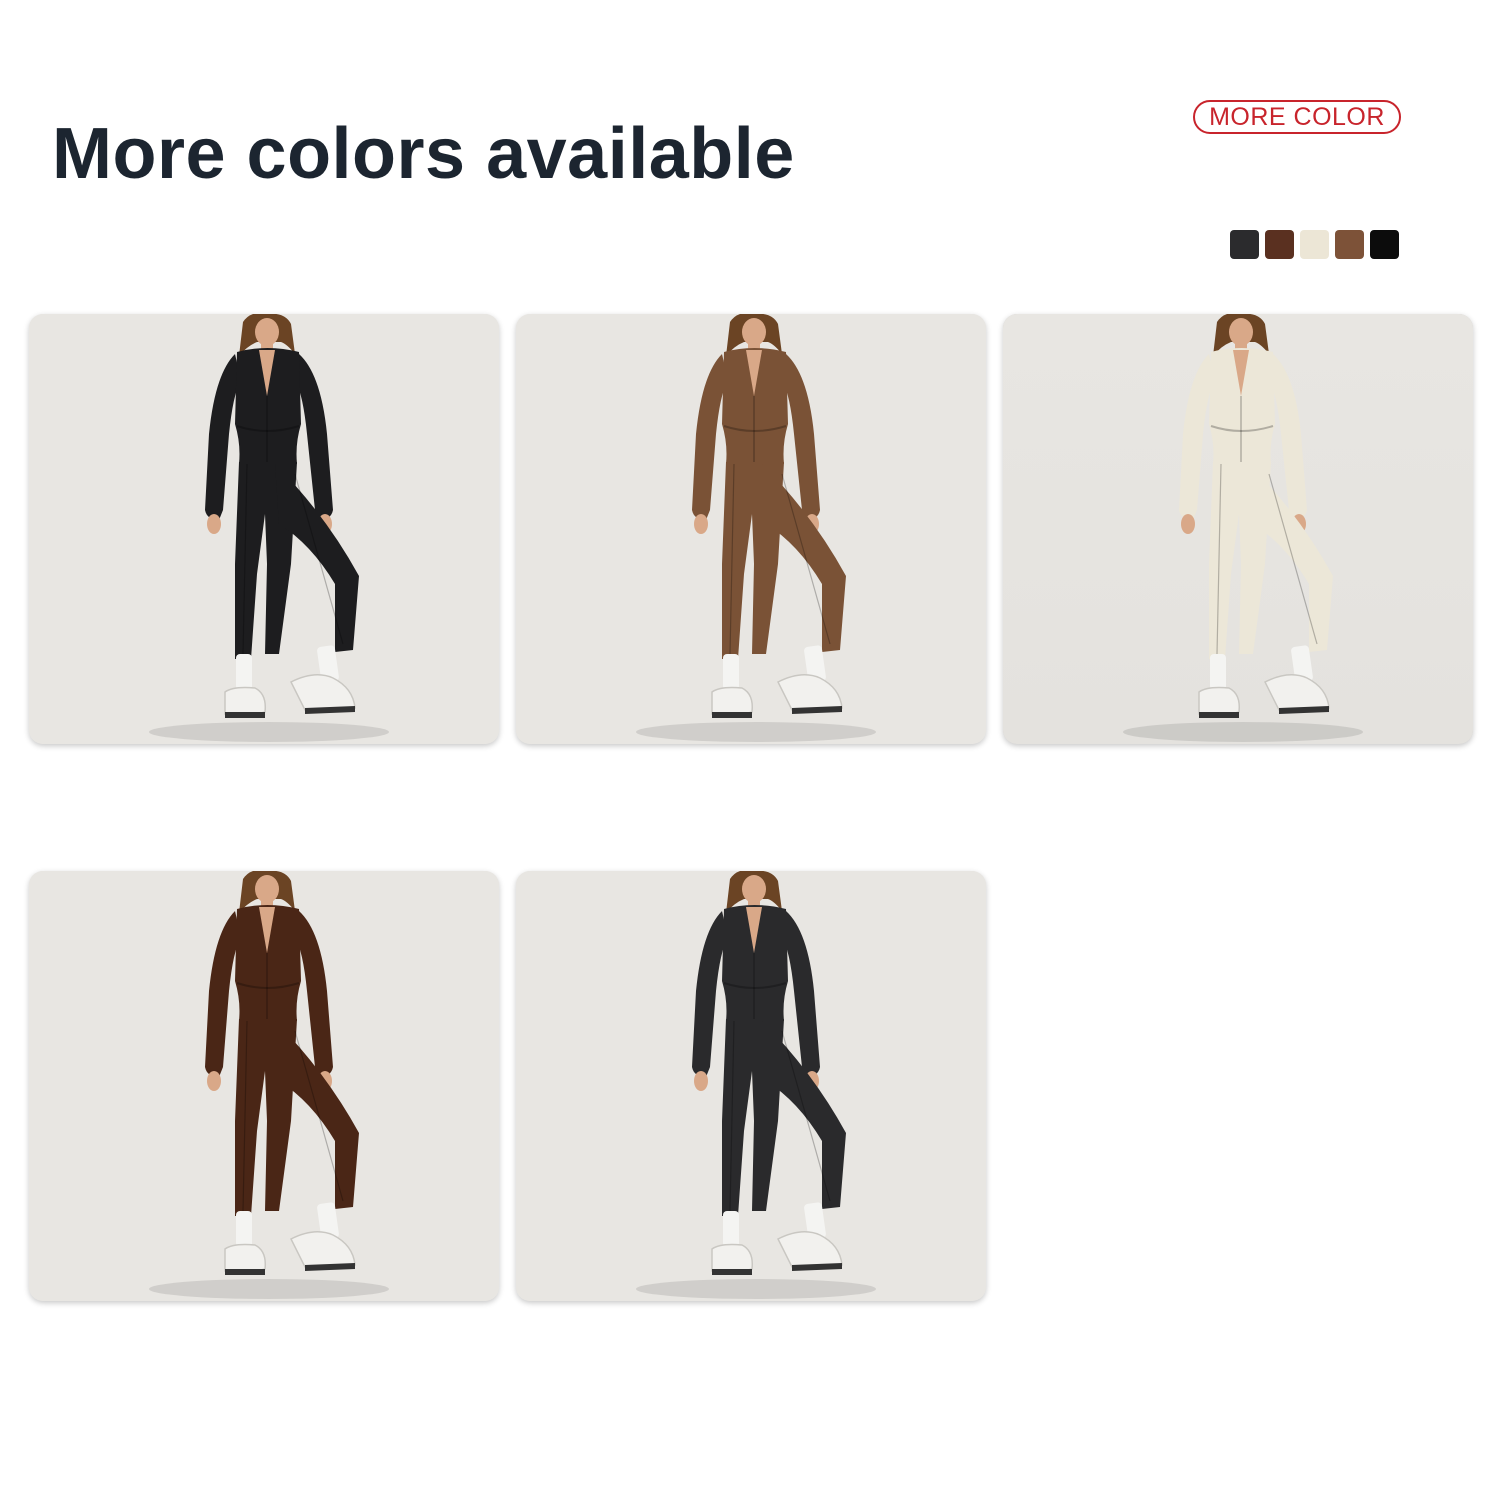 The height and width of the screenshot is (1500, 1500). I want to click on color-swatches, so click(1314, 244).